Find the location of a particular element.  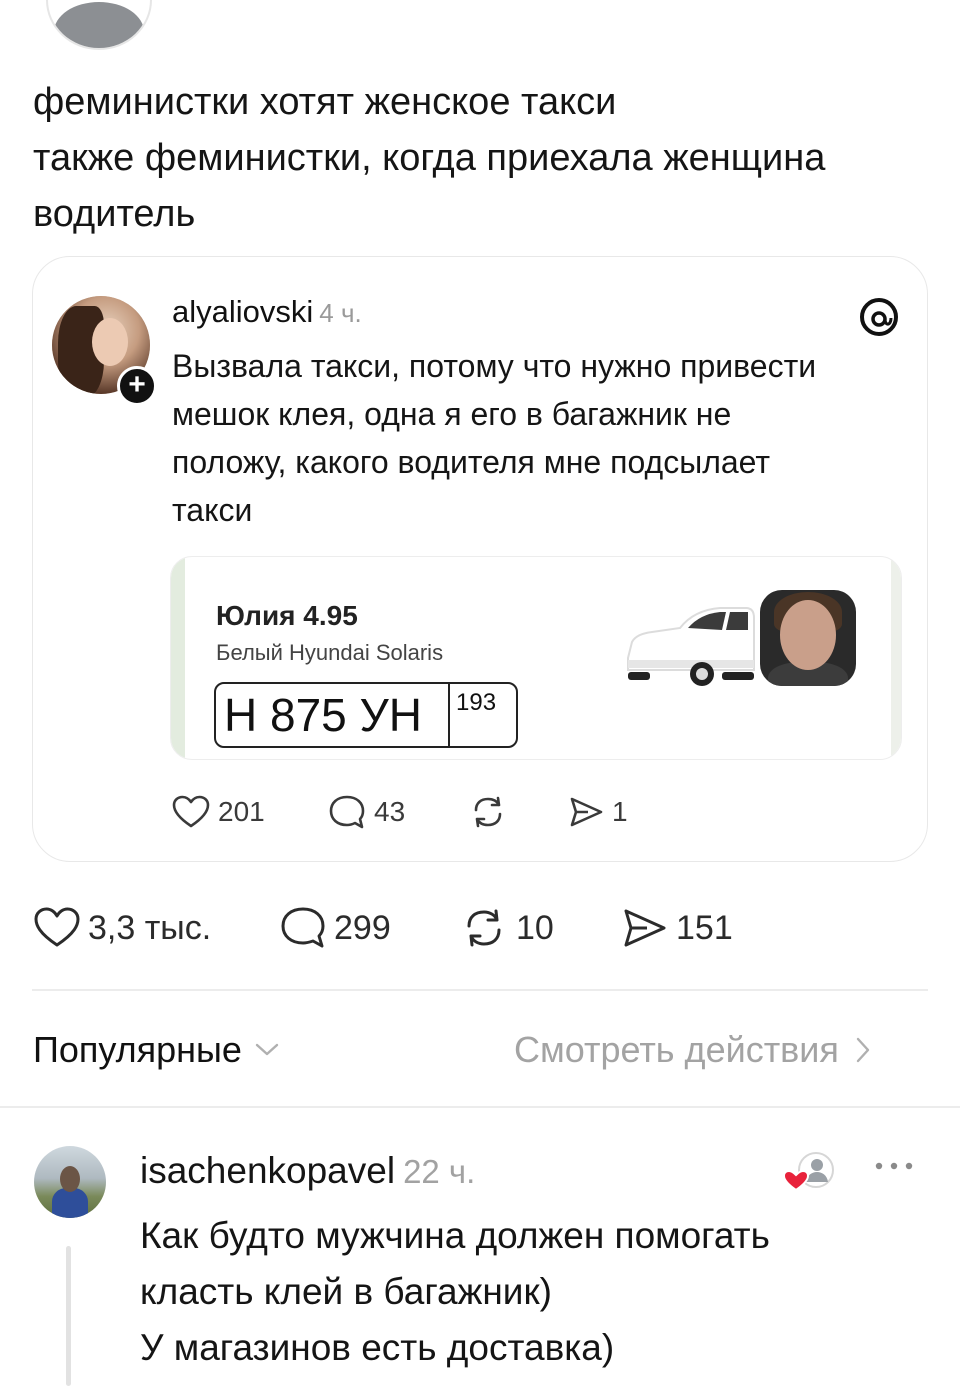

quoted-text-line: Вызвала такси, потому что нужно привести is located at coordinates (494, 366).